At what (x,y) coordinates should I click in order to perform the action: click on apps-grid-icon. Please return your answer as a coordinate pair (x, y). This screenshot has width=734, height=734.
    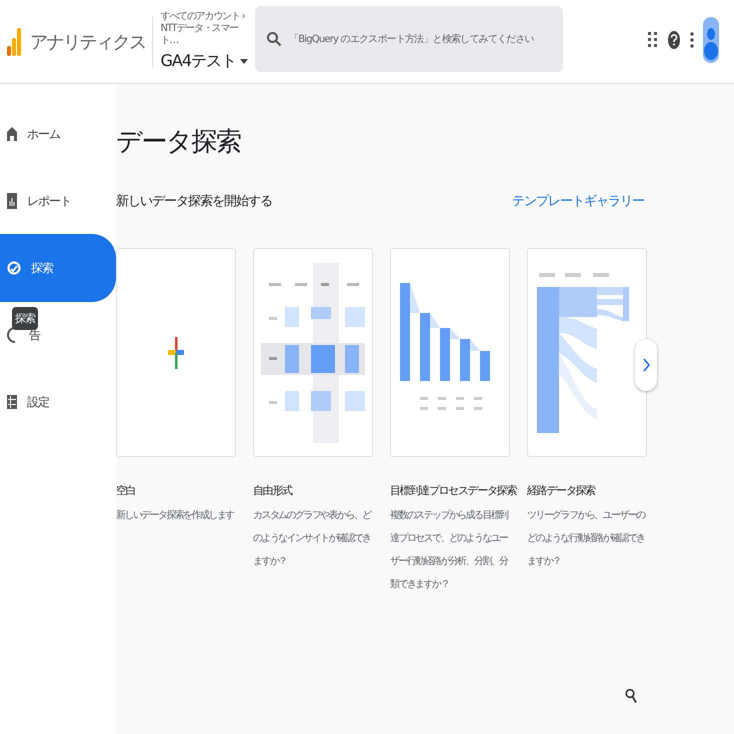
    Looking at the image, I should click on (653, 40).